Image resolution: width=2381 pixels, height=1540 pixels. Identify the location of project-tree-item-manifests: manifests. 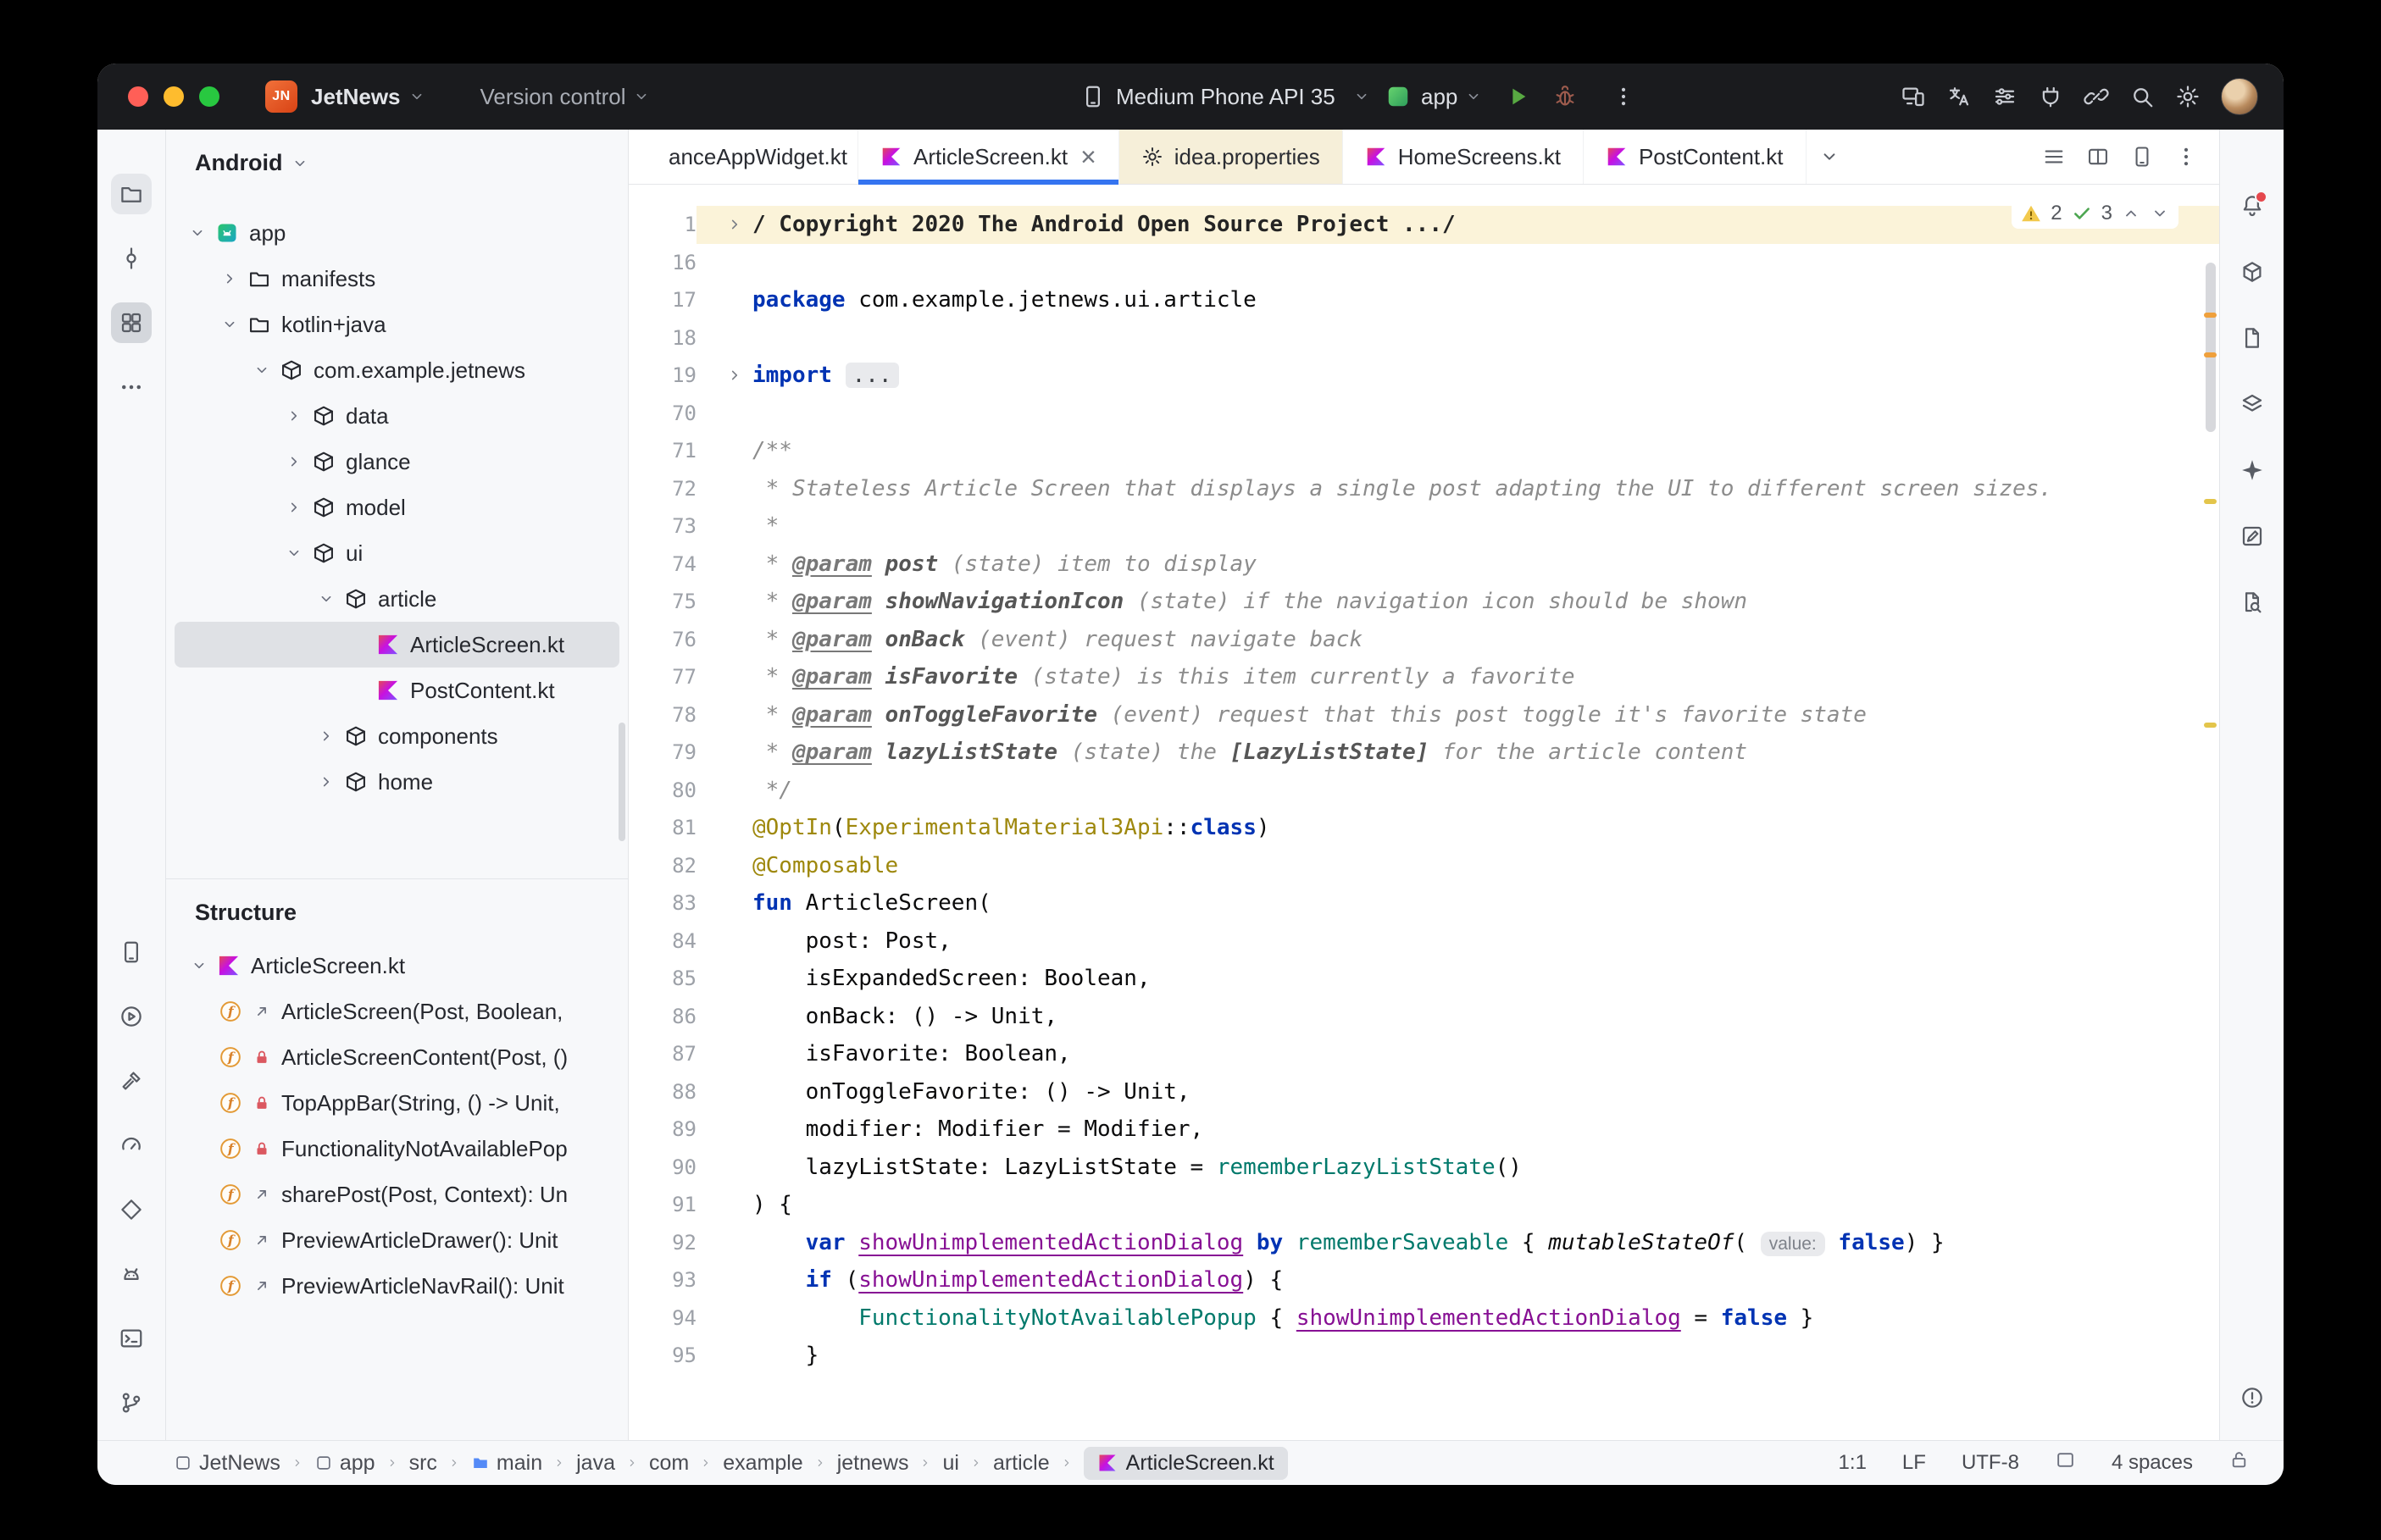
(397, 279).